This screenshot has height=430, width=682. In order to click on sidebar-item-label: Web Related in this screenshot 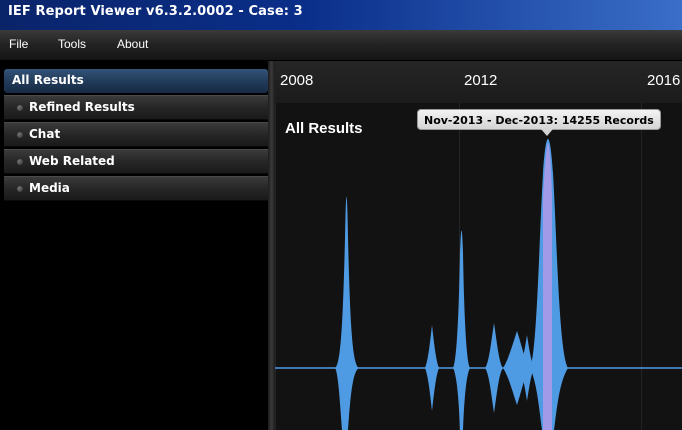, I will do `click(72, 161)`.